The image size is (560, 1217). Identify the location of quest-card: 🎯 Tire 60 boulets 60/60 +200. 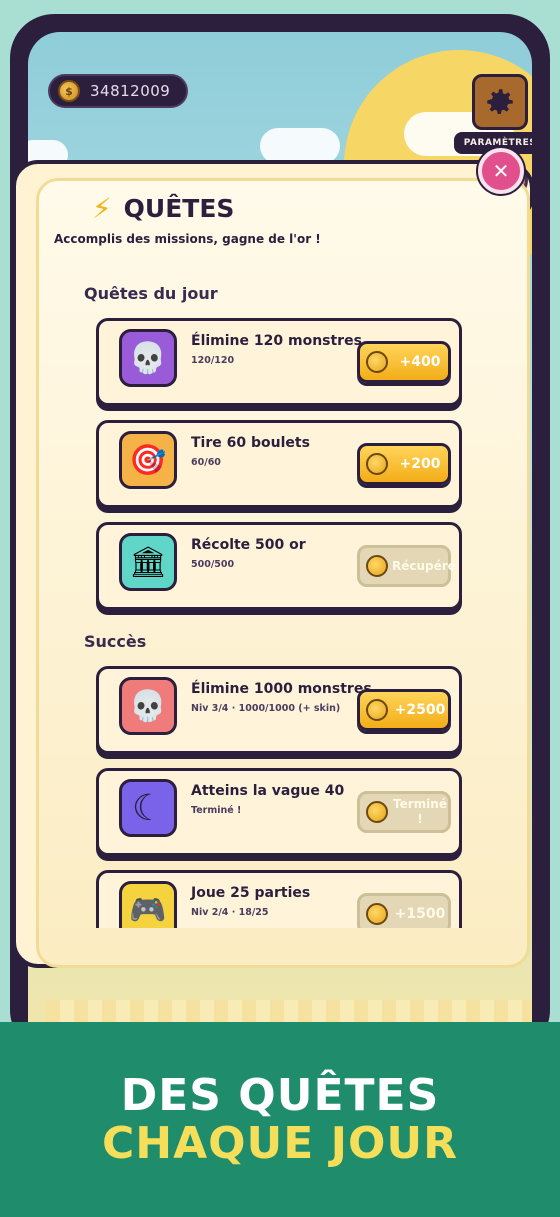
(279, 464).